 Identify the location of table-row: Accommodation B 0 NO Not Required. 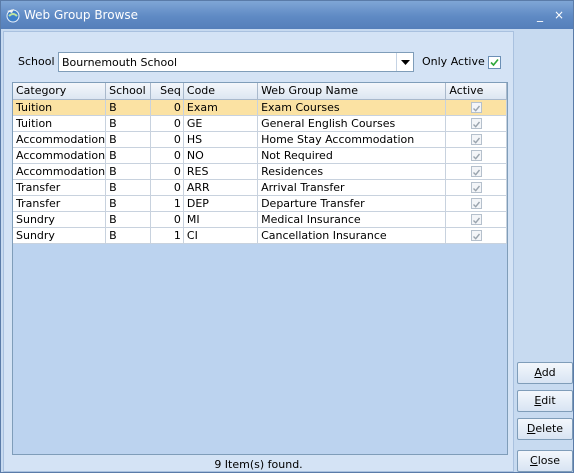
(260, 155).